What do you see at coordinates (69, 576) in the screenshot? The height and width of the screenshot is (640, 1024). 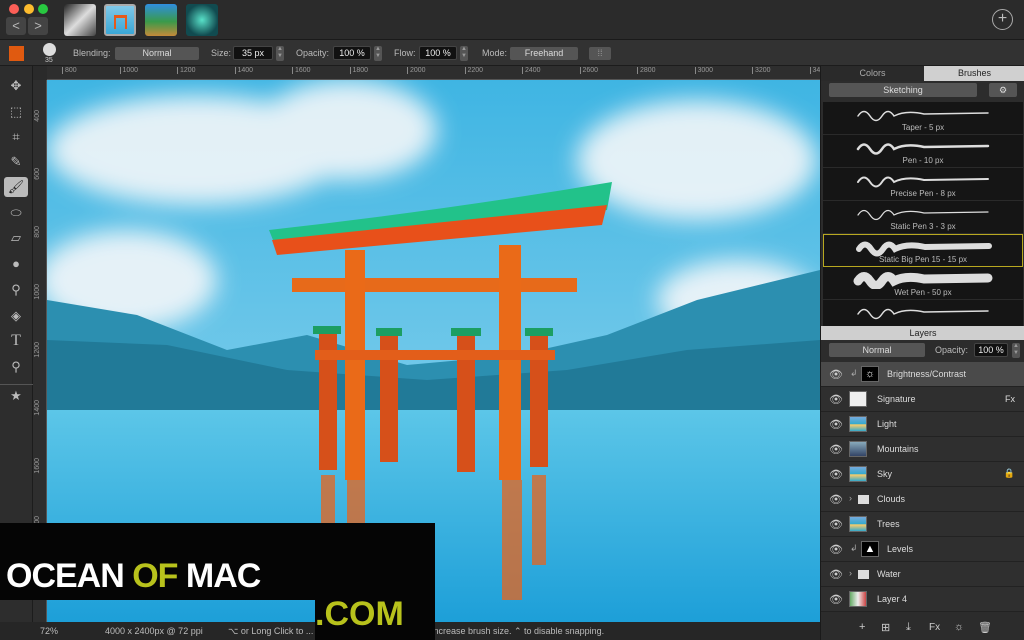 I see `watermark-text: OCEAN` at bounding box center [69, 576].